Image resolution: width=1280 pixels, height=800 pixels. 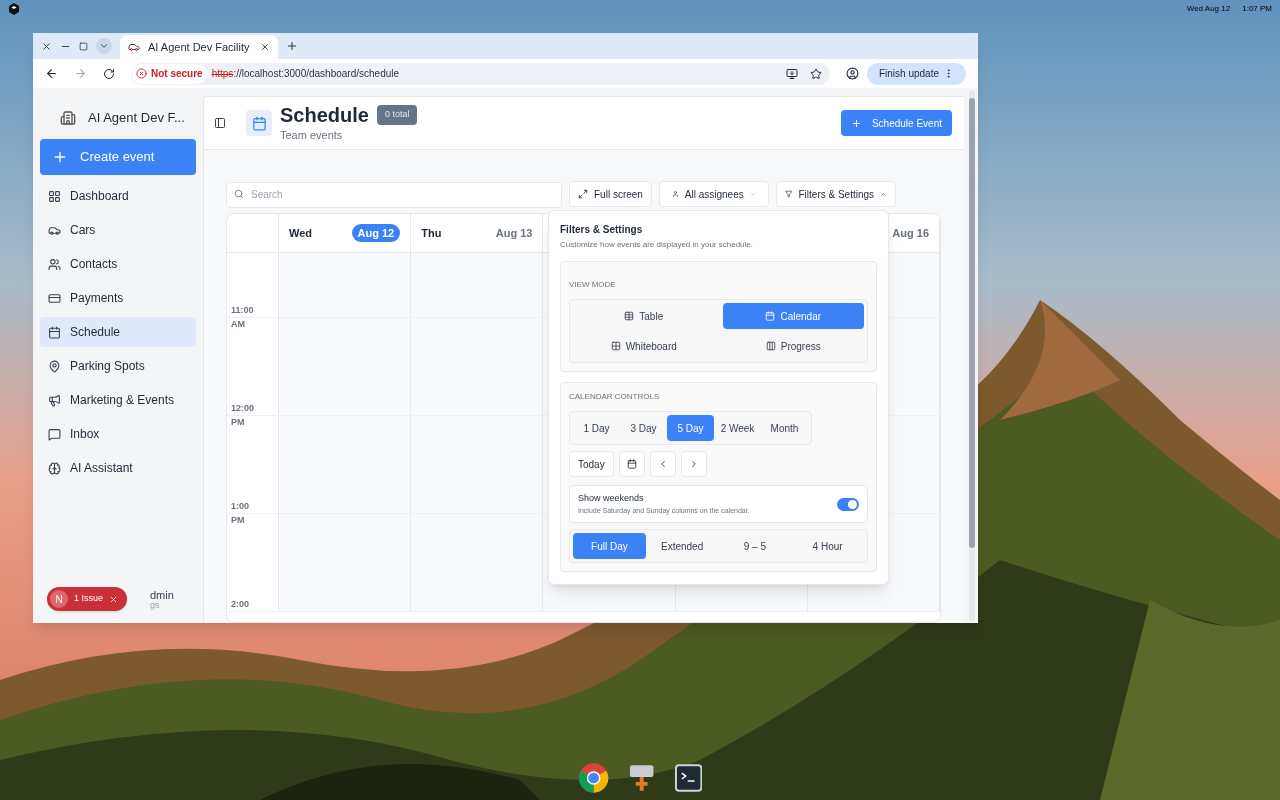 What do you see at coordinates (68, 118) in the screenshot?
I see `building-icon` at bounding box center [68, 118].